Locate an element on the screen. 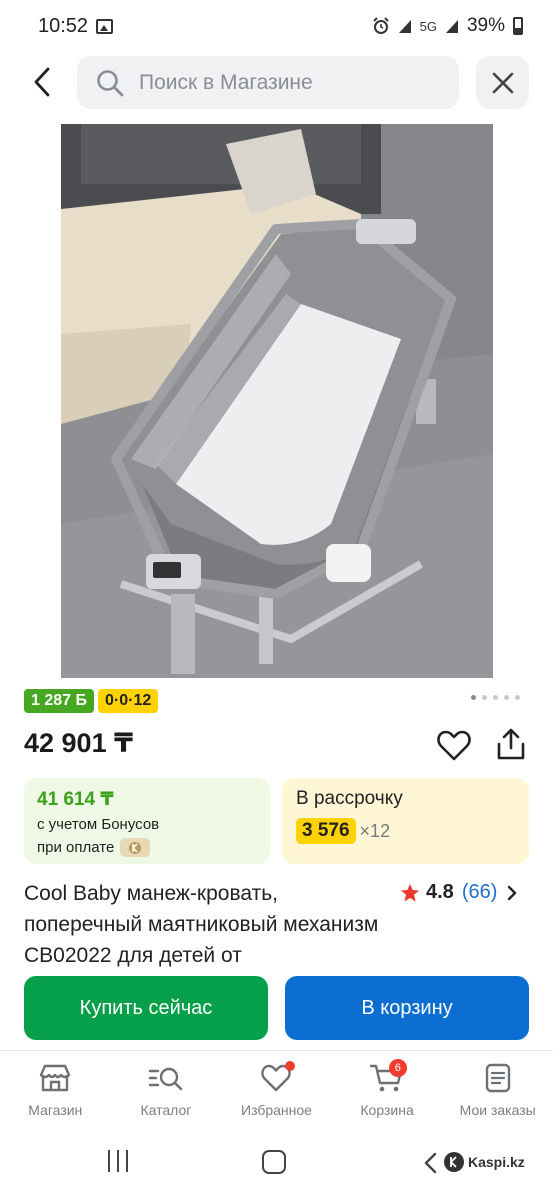  carousel-dots is located at coordinates (495, 697).